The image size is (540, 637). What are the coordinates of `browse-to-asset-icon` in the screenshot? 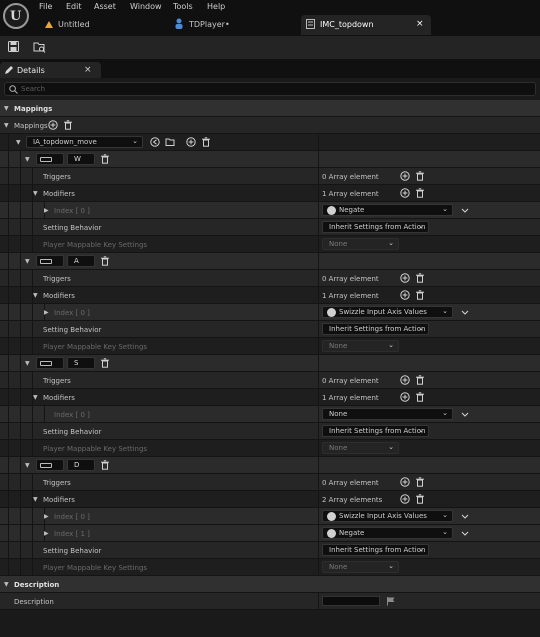 It's located at (39, 47).